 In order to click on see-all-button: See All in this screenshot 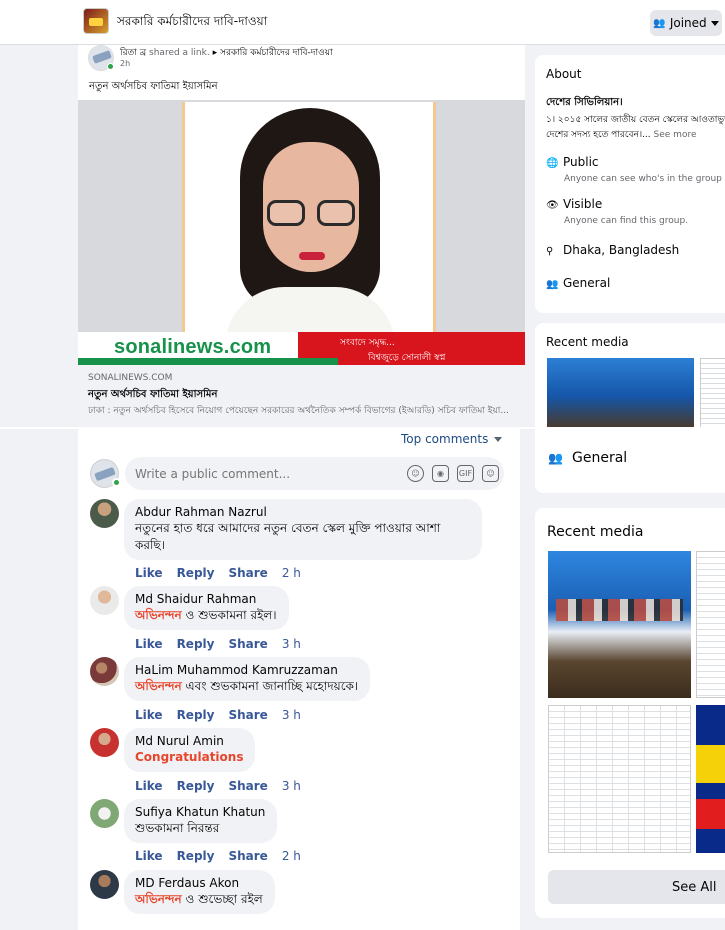, I will do `click(636, 887)`.